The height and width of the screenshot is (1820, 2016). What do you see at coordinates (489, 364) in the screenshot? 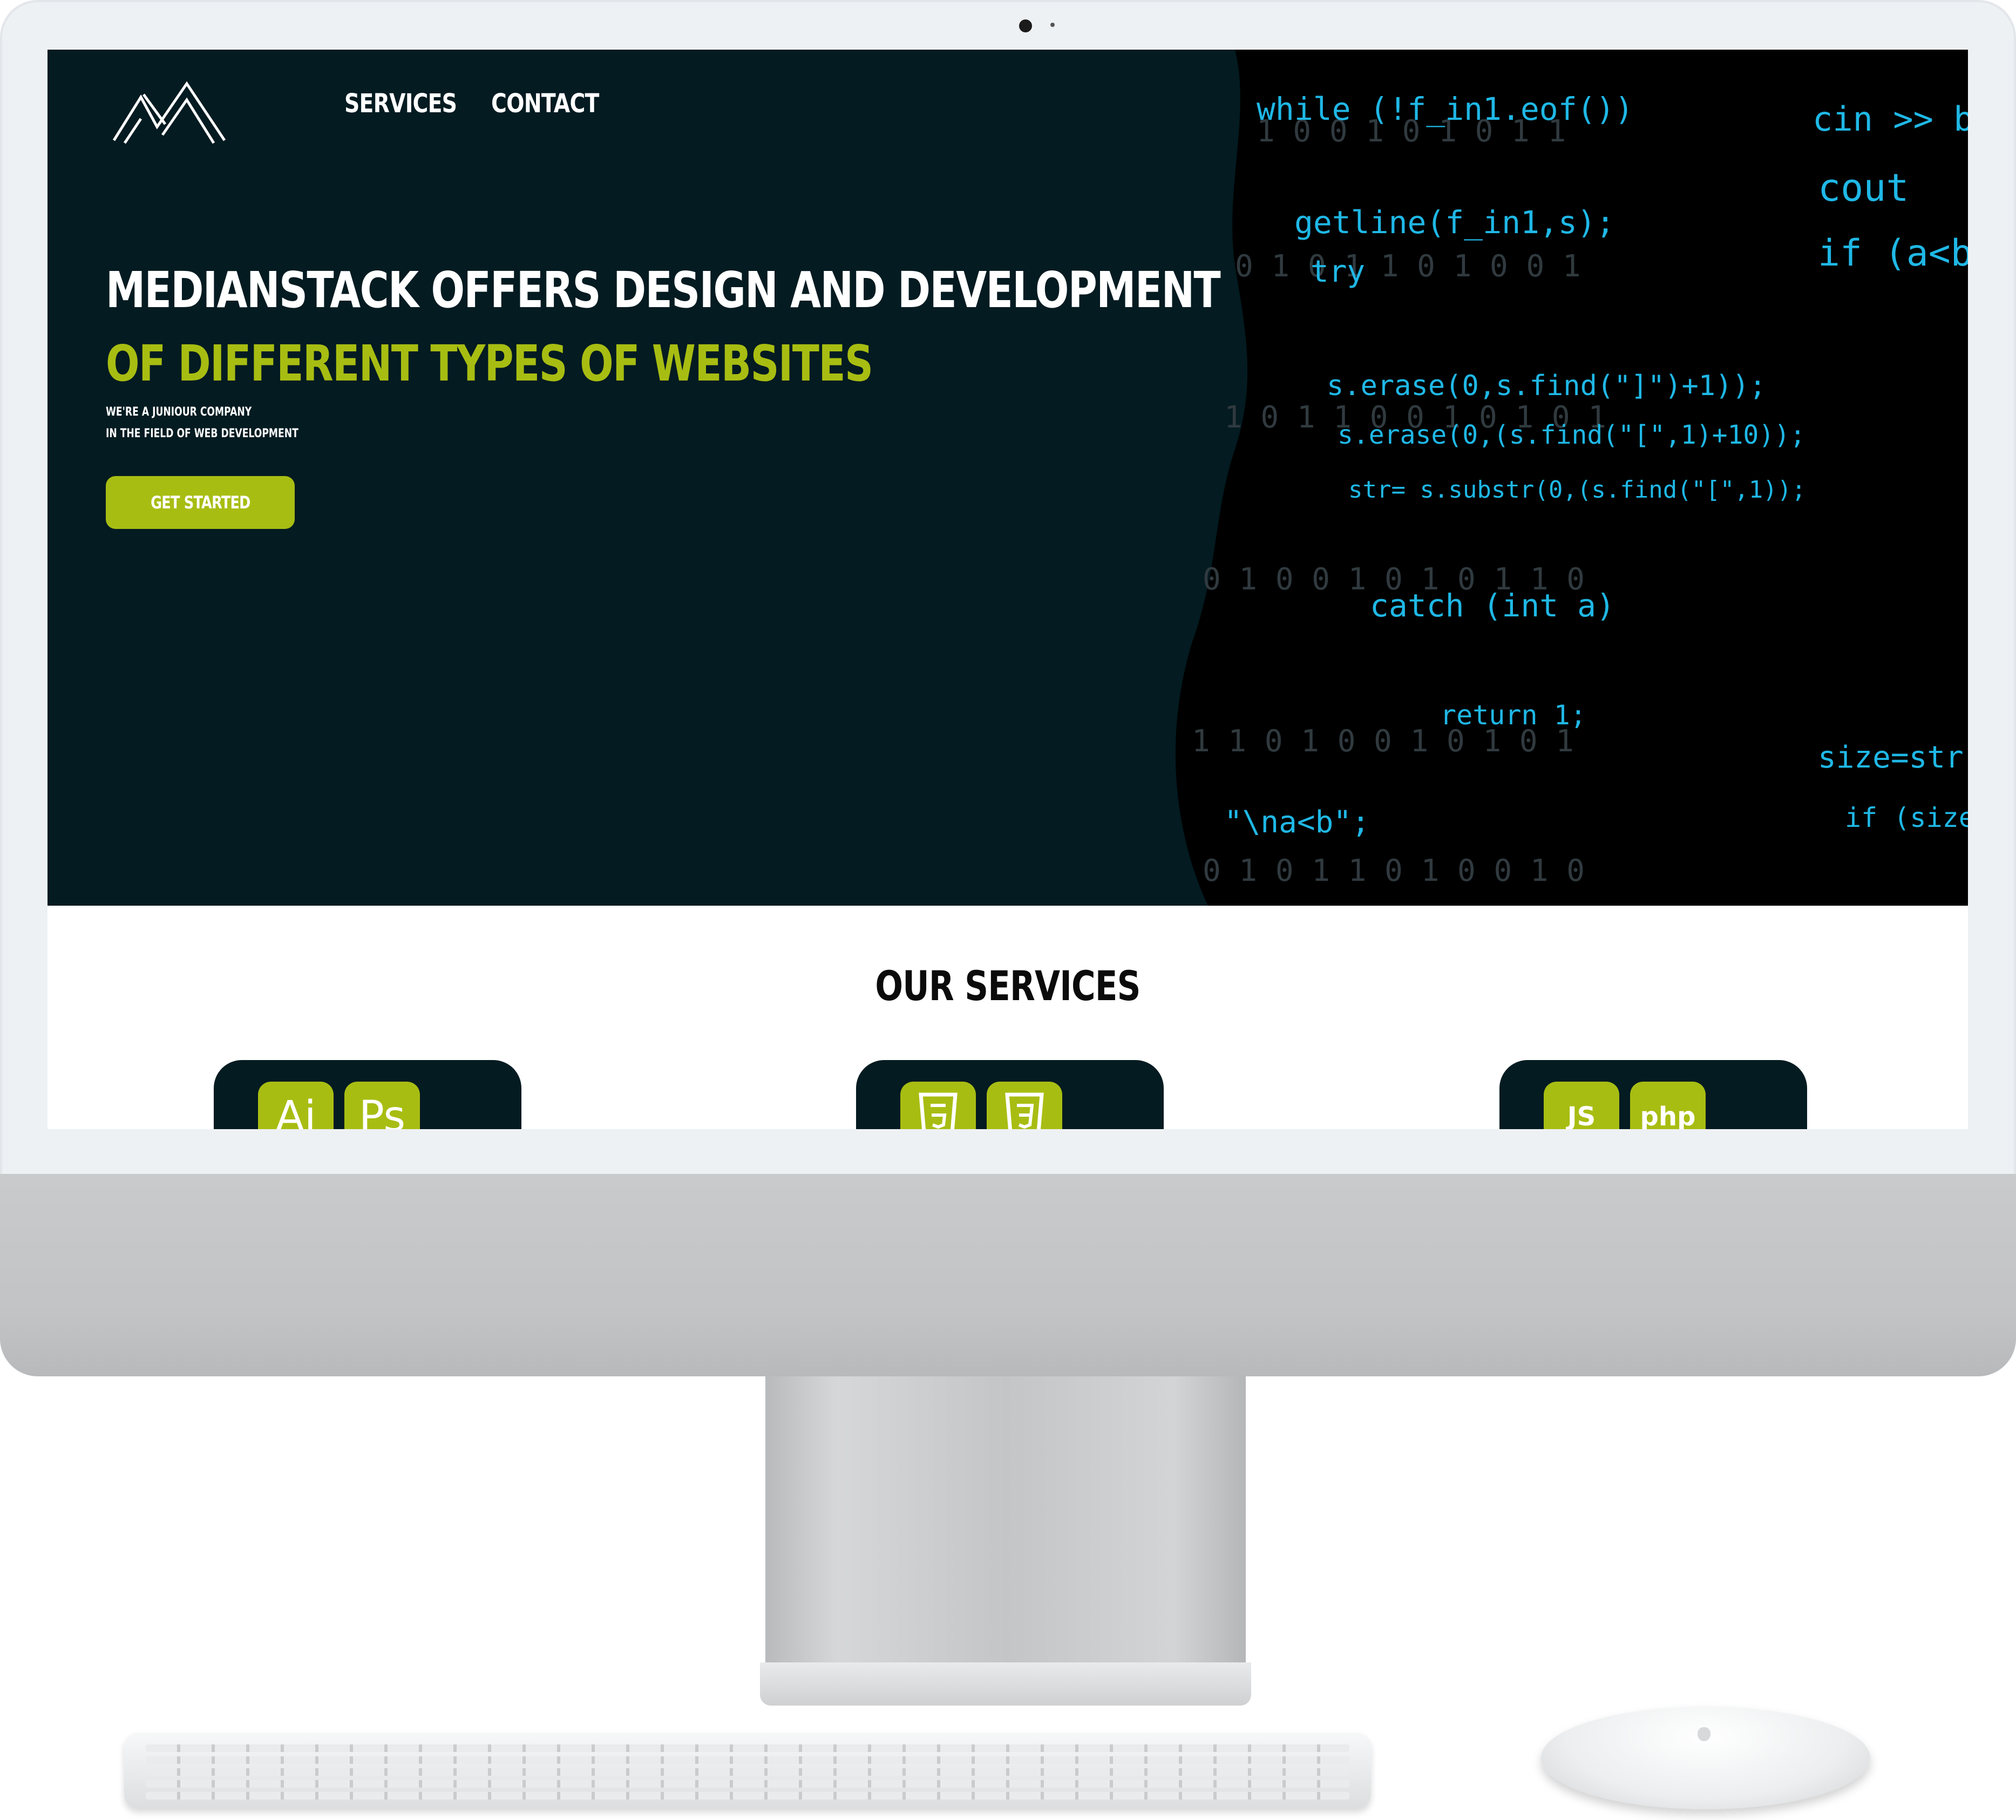
I see `hero-headline-accent: OF DIFFERENT TYPES OF WEBSITES` at bounding box center [489, 364].